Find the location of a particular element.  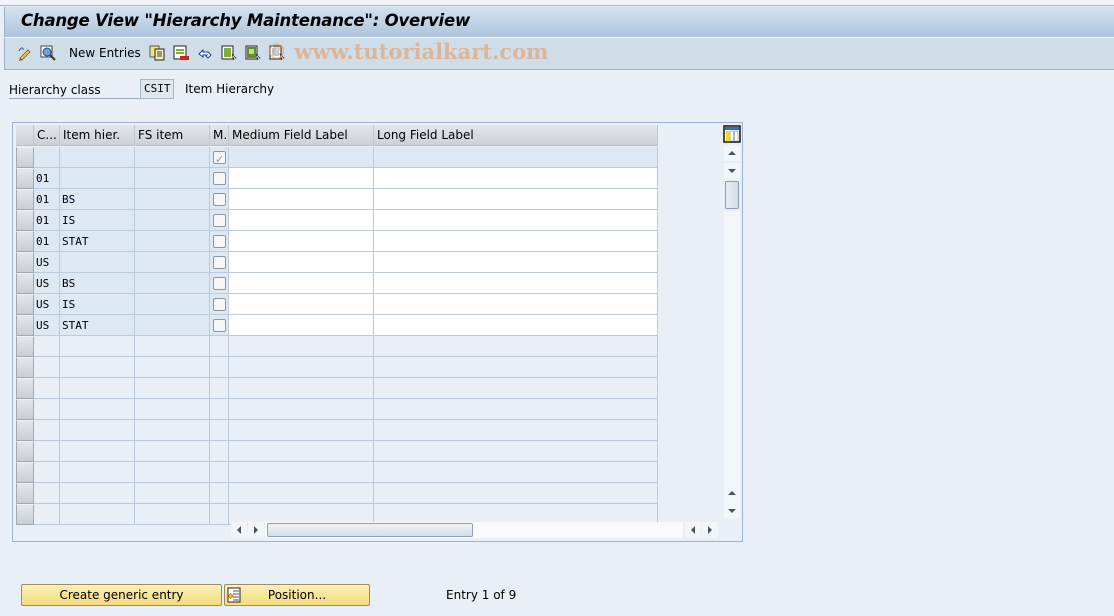

horizontal-scrollbar is located at coordinates (476, 530).